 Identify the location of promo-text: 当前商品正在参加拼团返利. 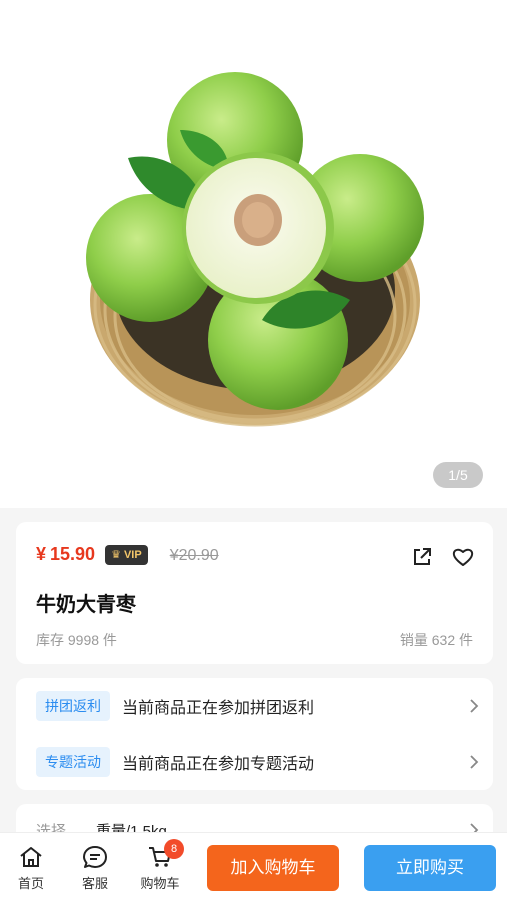
(218, 708).